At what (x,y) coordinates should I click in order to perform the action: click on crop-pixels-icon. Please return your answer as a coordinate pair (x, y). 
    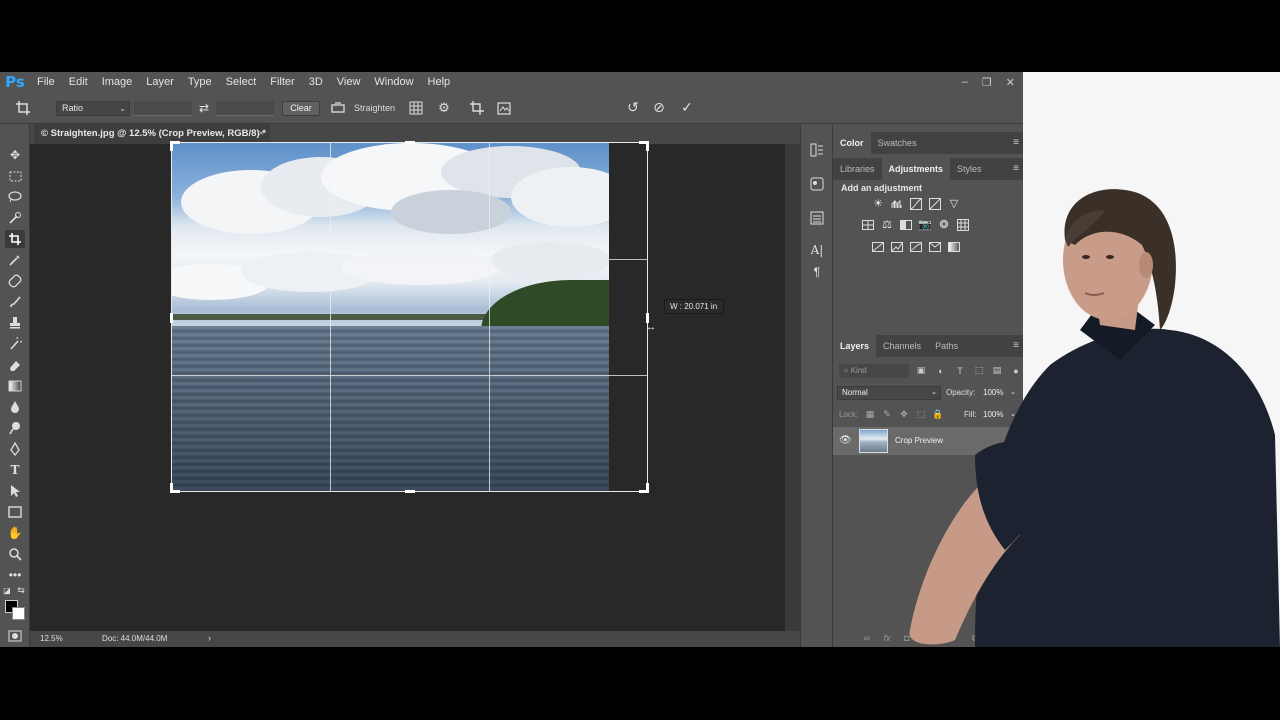
    Looking at the image, I should click on (477, 108).